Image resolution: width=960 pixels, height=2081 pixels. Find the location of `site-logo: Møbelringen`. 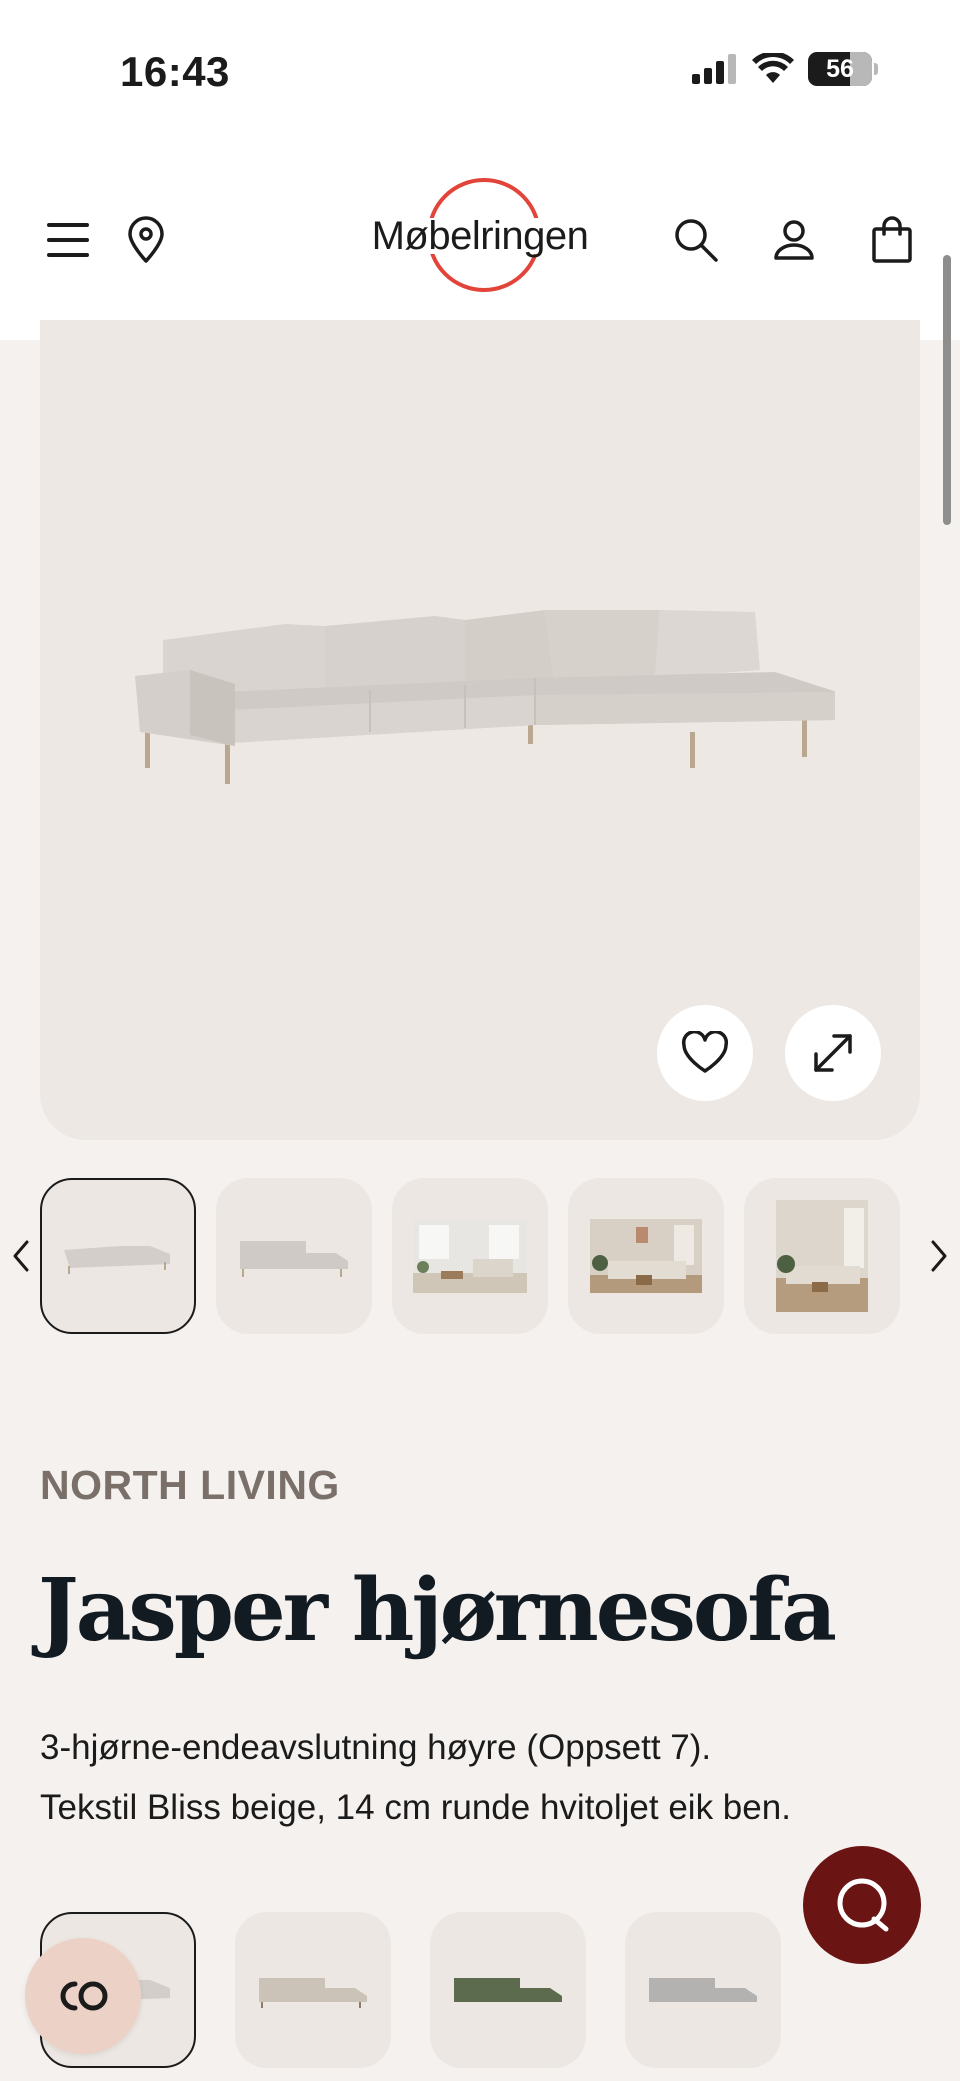

site-logo: Møbelringen is located at coordinates (480, 238).